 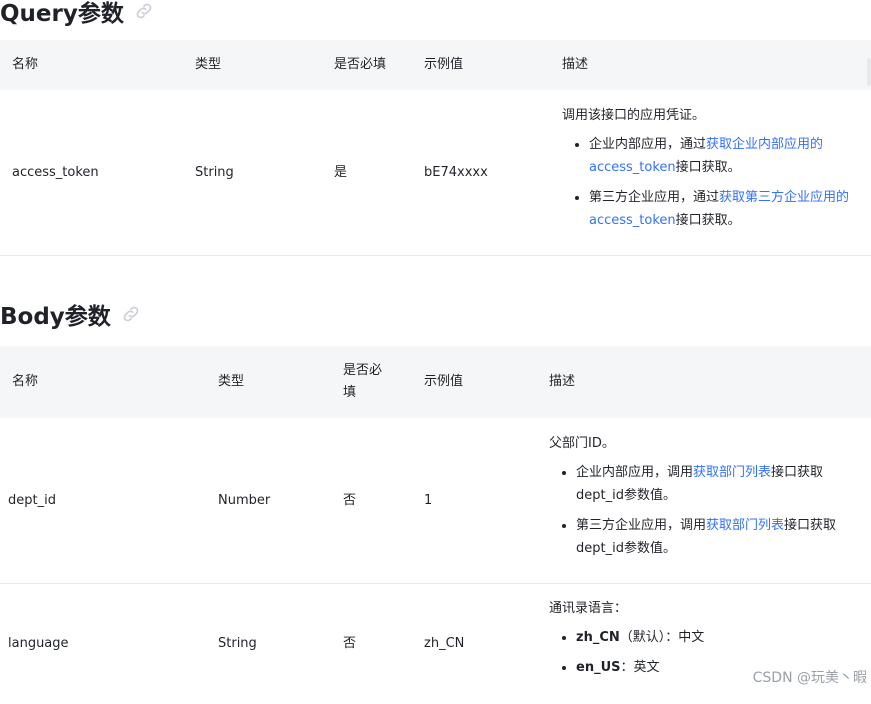 What do you see at coordinates (712, 637) in the screenshot?
I see `list-item: zh_CN（默认）：中文` at bounding box center [712, 637].